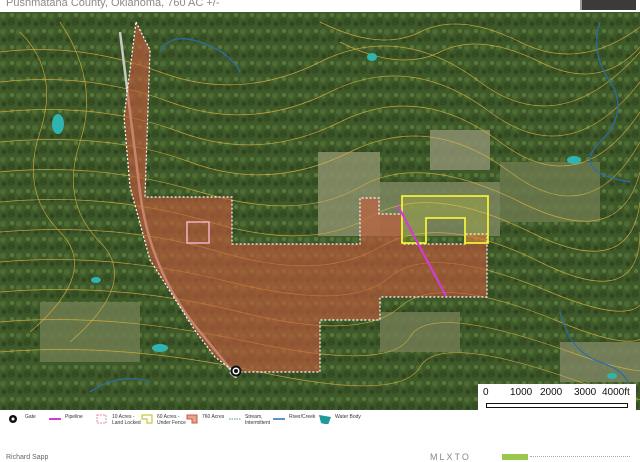 Image resolution: width=640 pixels, height=462 pixels. I want to click on legend-item-pipeline: Pipeline, so click(65, 419).